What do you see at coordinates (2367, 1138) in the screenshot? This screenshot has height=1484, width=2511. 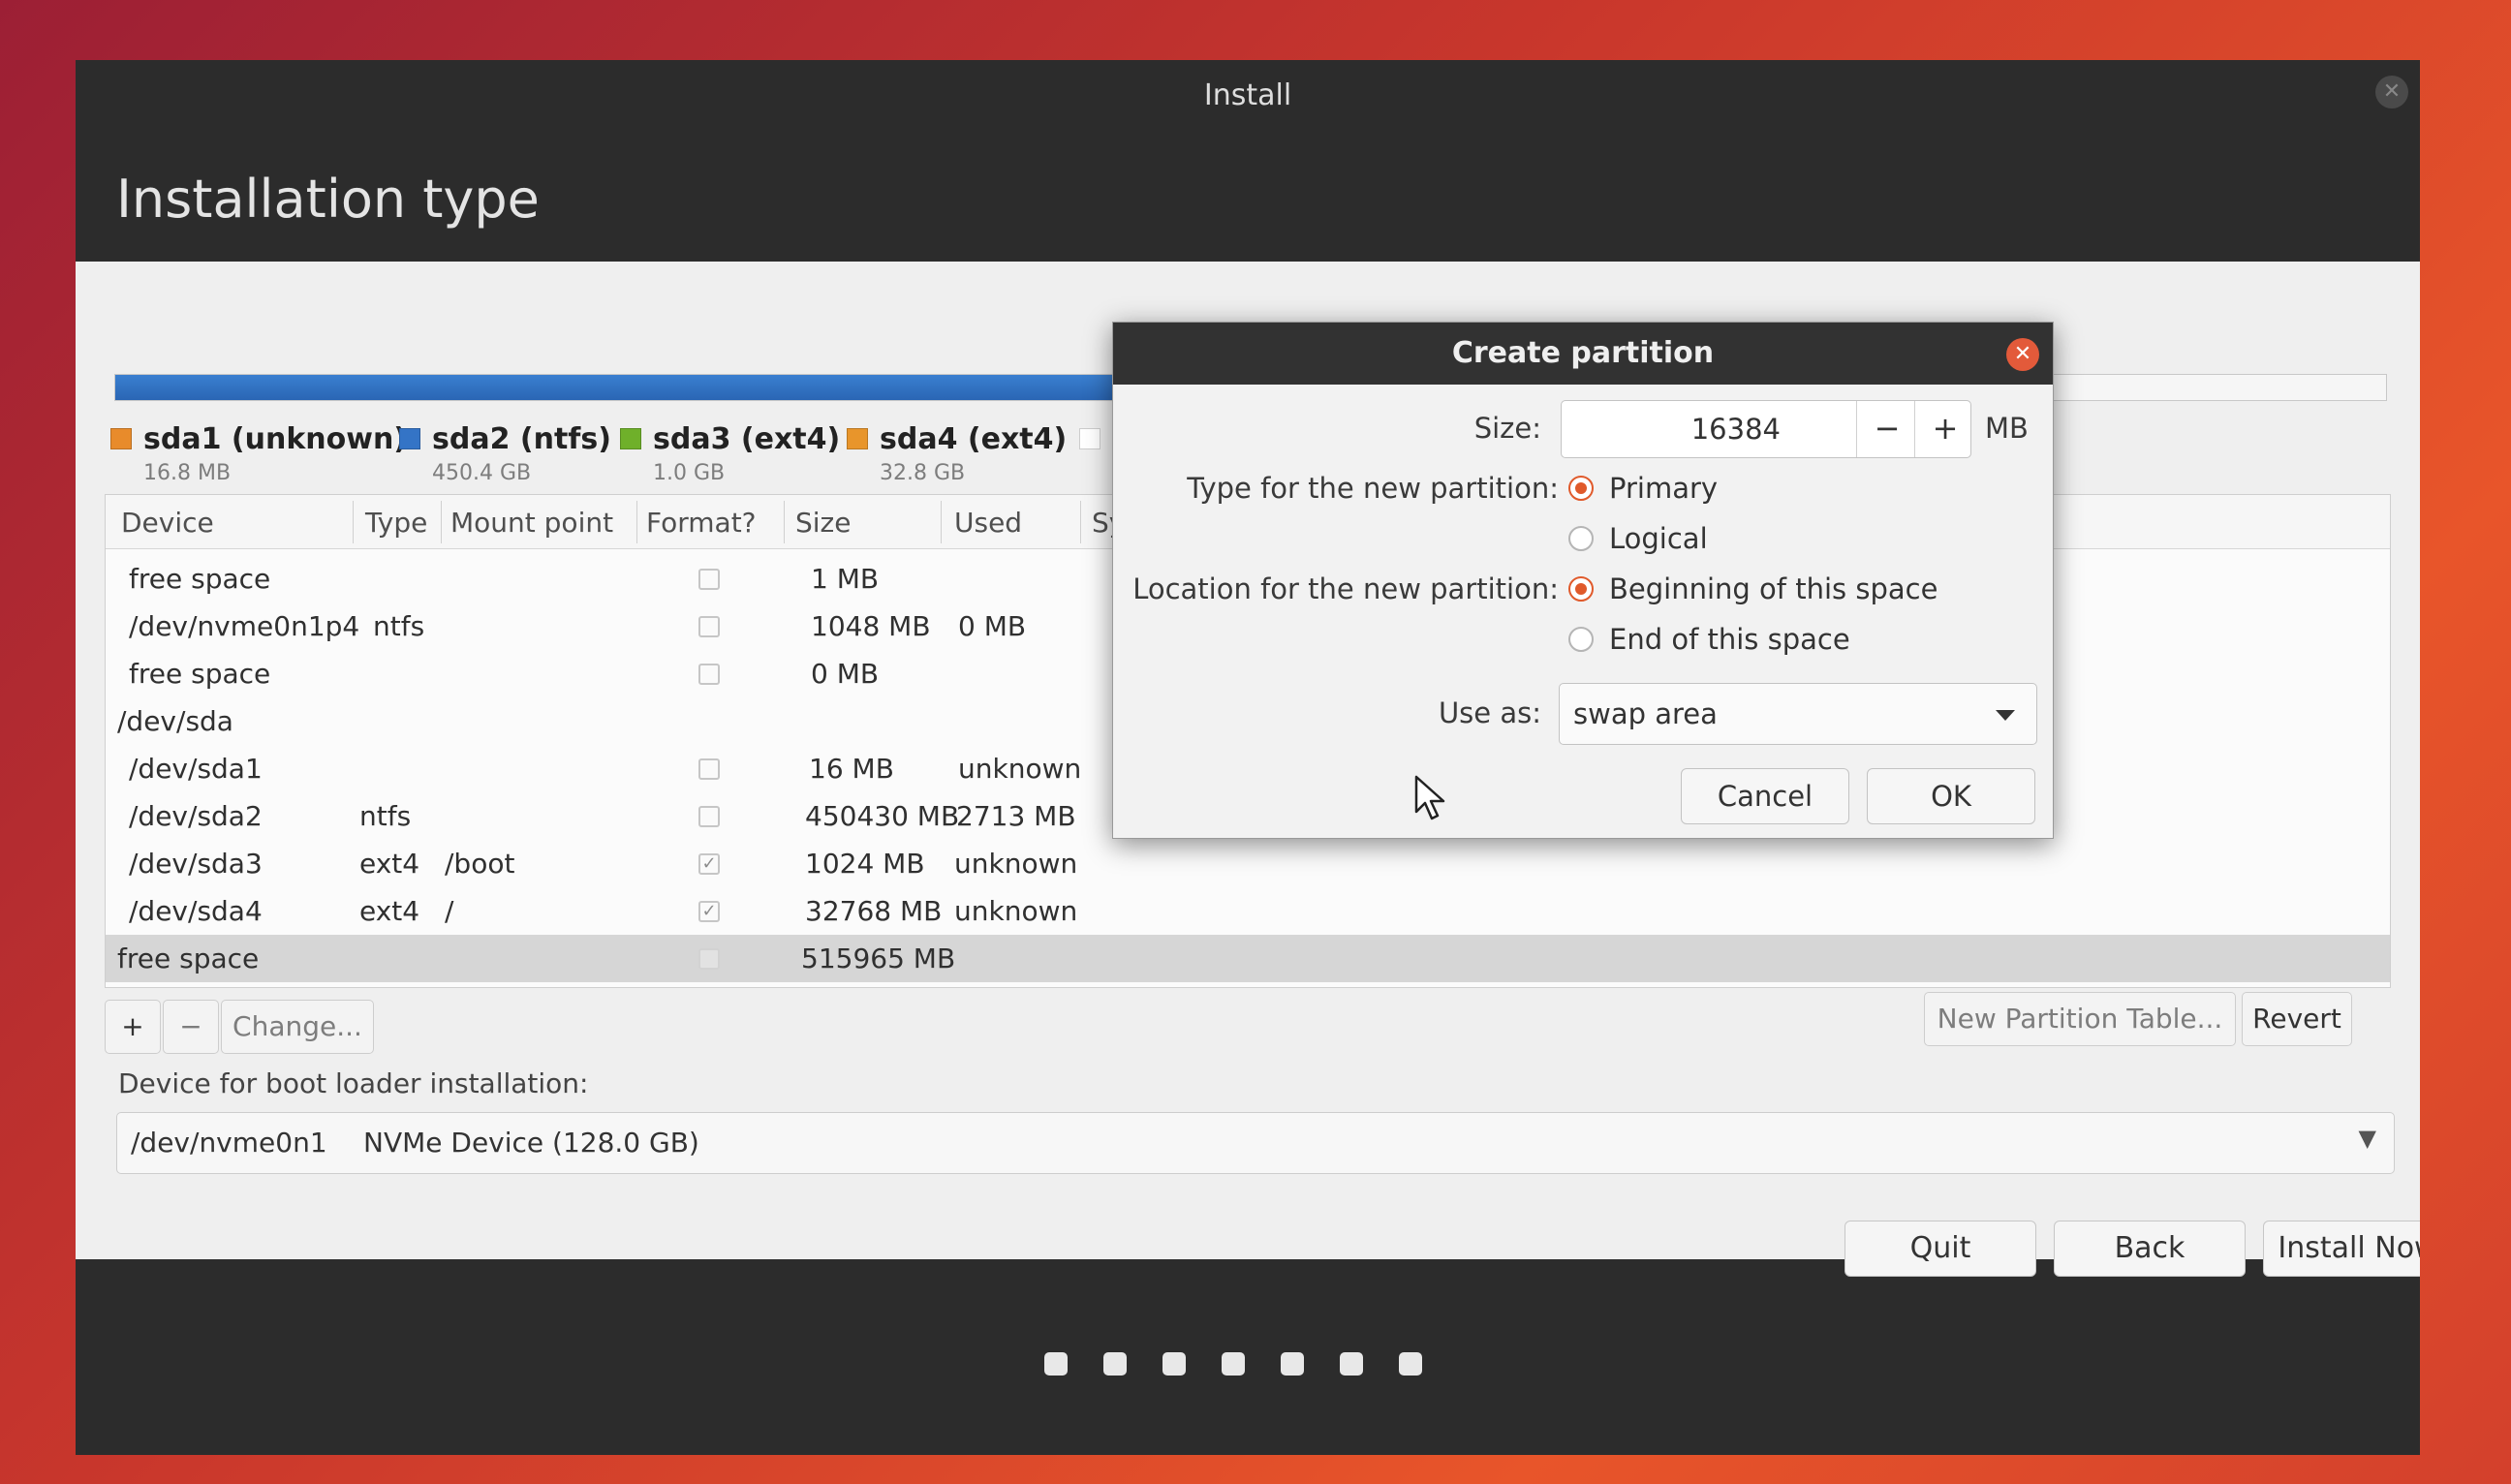 I see `chevron-down-icon: ▼` at bounding box center [2367, 1138].